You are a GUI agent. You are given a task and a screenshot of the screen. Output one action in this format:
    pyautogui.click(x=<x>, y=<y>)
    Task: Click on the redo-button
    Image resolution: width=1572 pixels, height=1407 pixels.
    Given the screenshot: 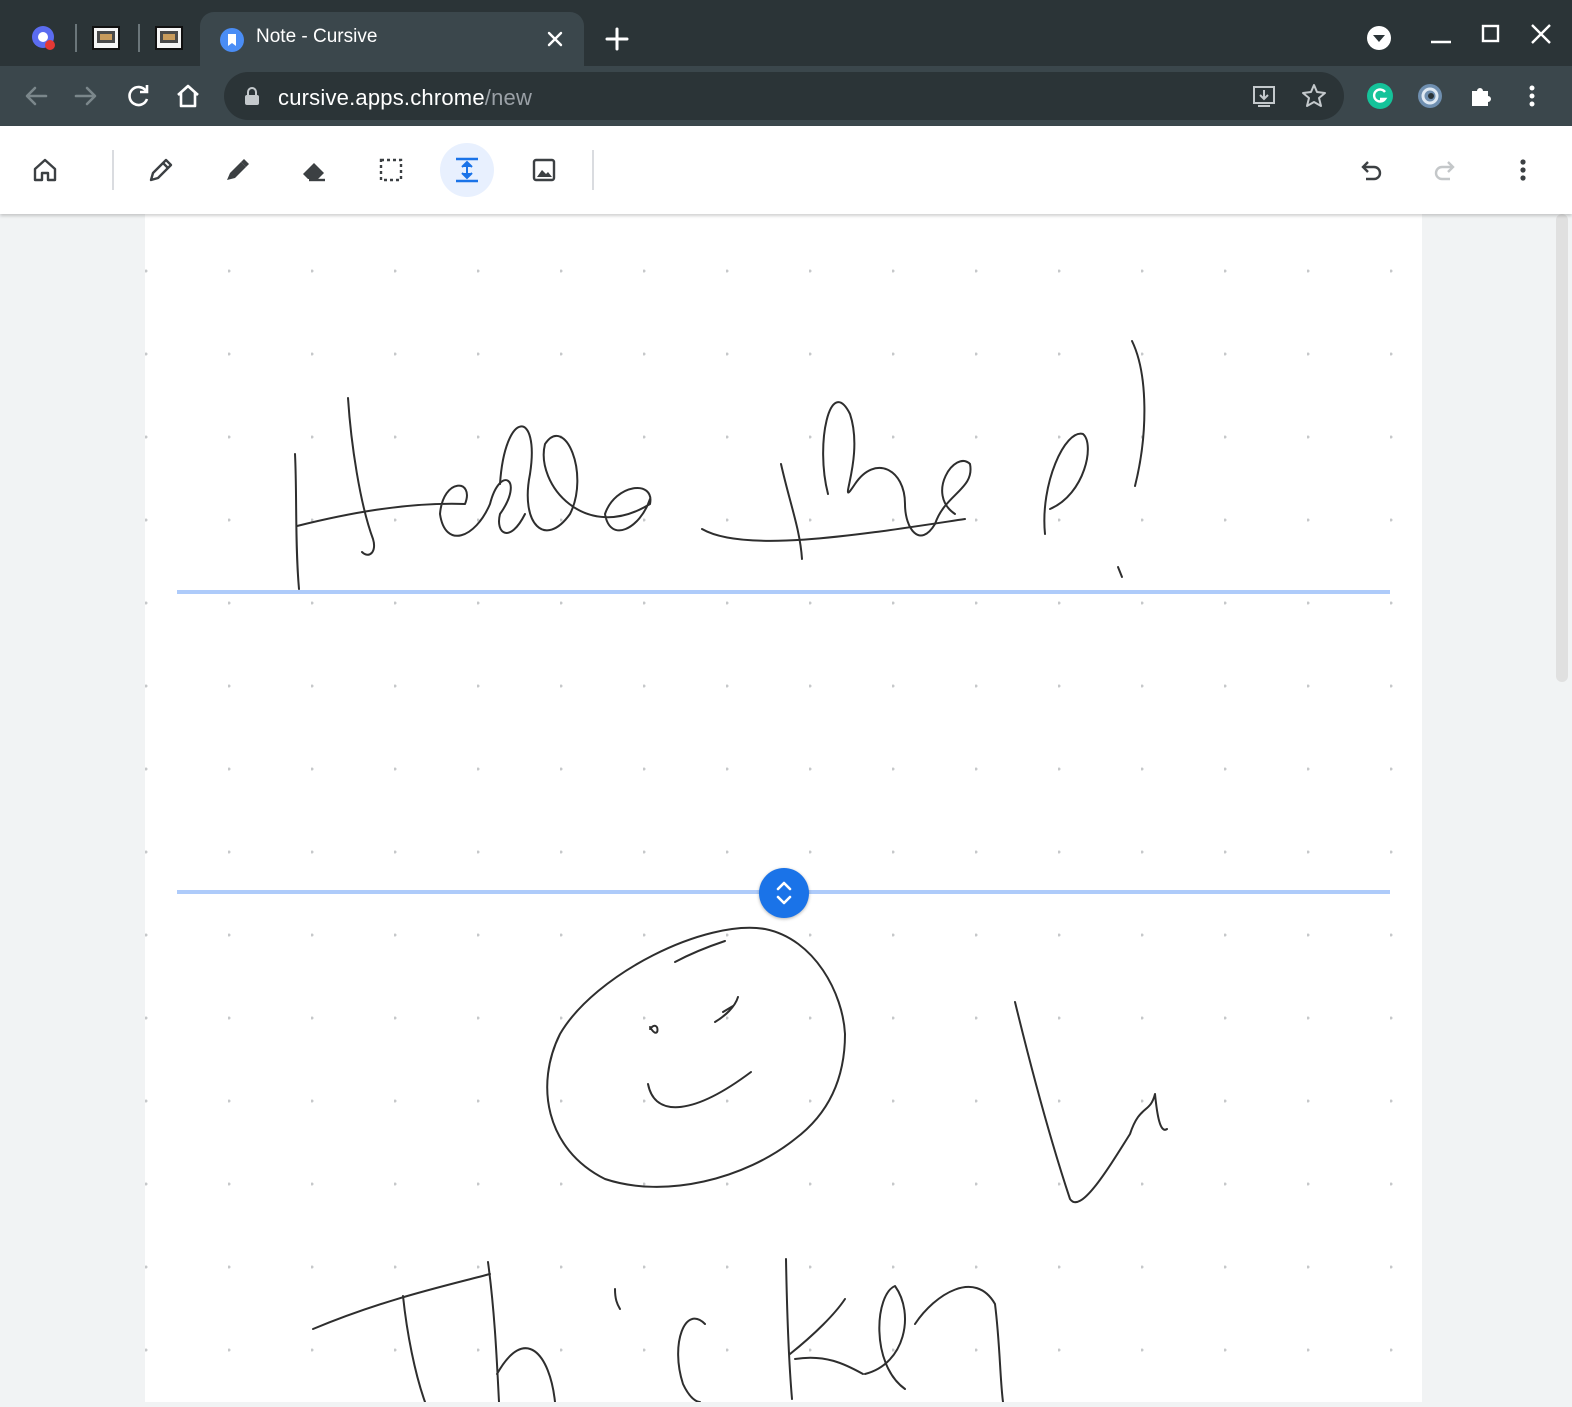 What is the action you would take?
    pyautogui.click(x=1446, y=170)
    